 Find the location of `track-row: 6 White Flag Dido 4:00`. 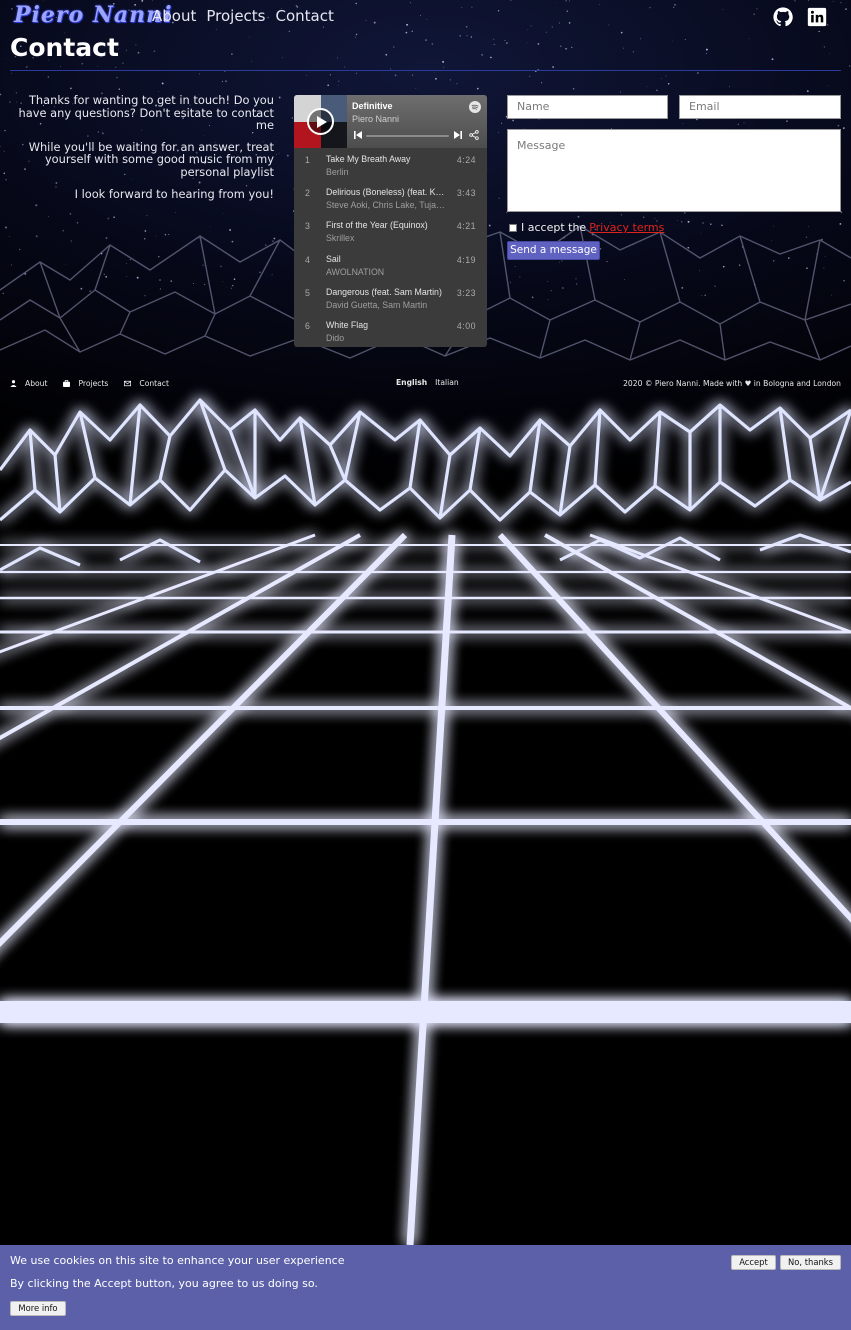

track-row: 6 White Flag Dido 4:00 is located at coordinates (390, 331).